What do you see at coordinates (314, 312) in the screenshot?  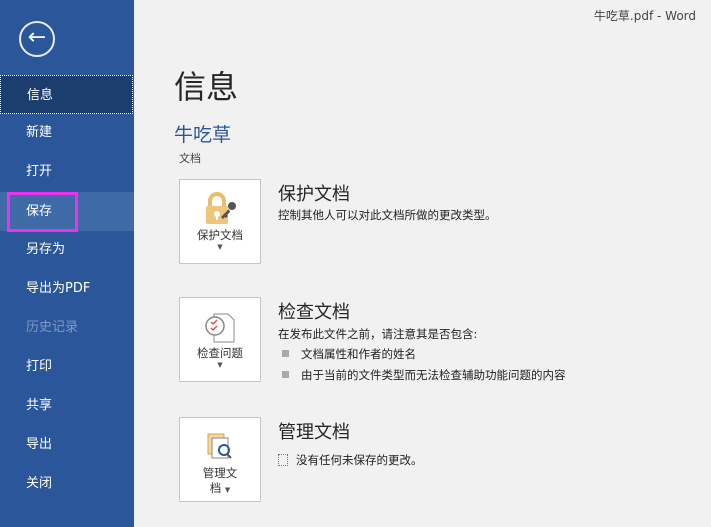 I see `inspect-heading: 检查文档` at bounding box center [314, 312].